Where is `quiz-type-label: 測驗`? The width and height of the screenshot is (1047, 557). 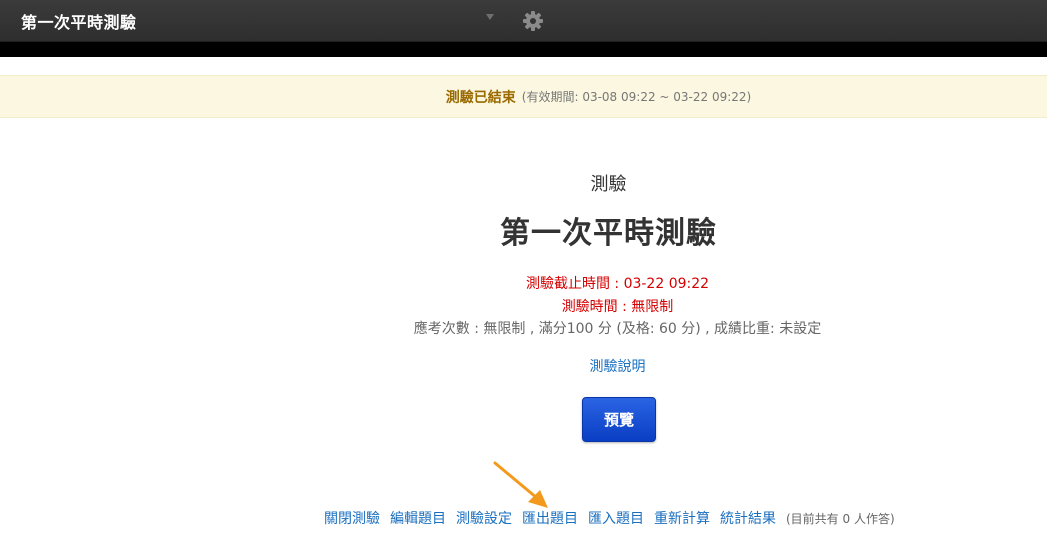
quiz-type-label: 測驗 is located at coordinates (608, 184).